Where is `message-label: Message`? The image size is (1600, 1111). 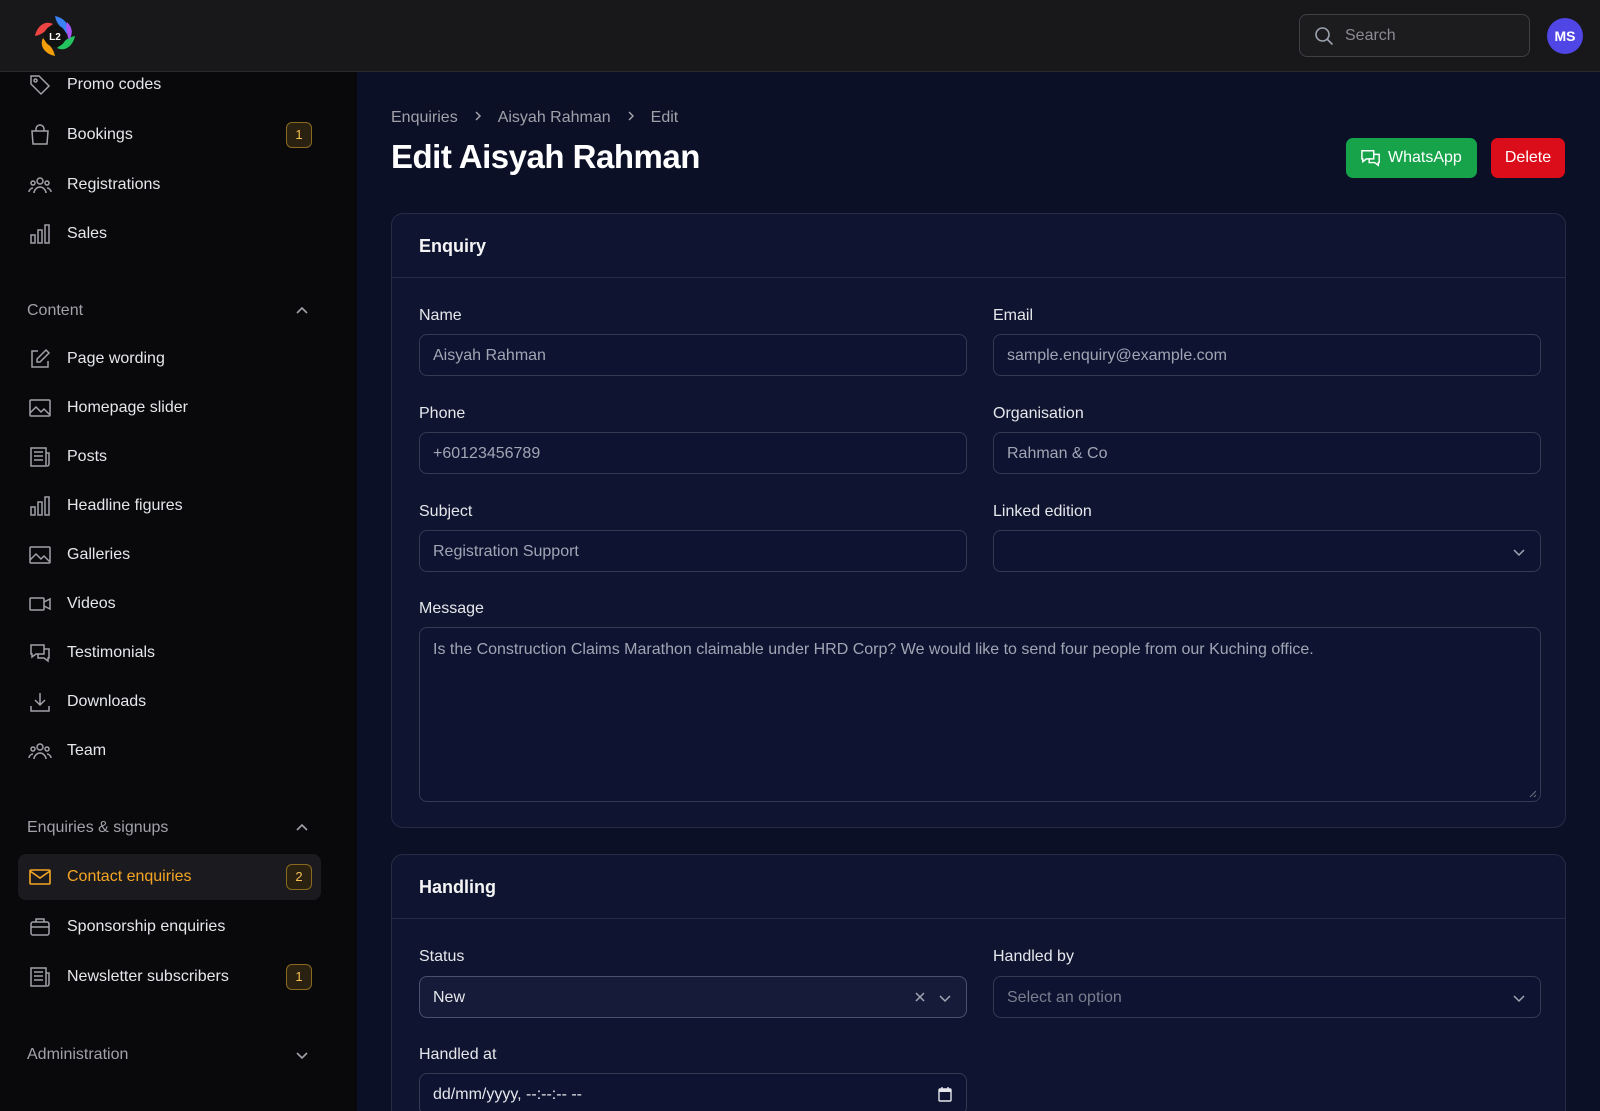
message-label: Message is located at coordinates (451, 608).